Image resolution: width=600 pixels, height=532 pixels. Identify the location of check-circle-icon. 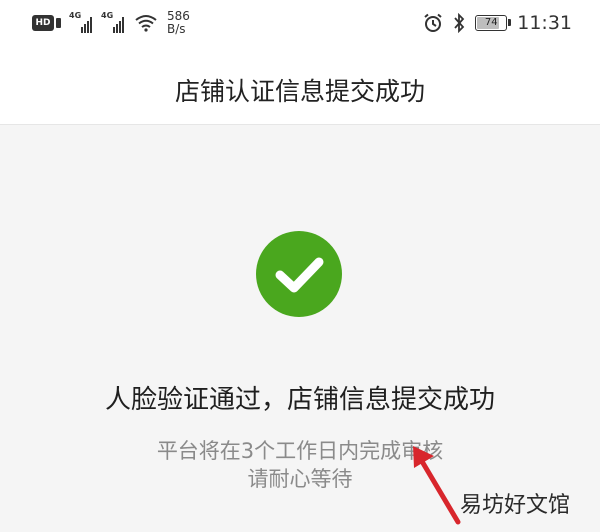
(299, 274).